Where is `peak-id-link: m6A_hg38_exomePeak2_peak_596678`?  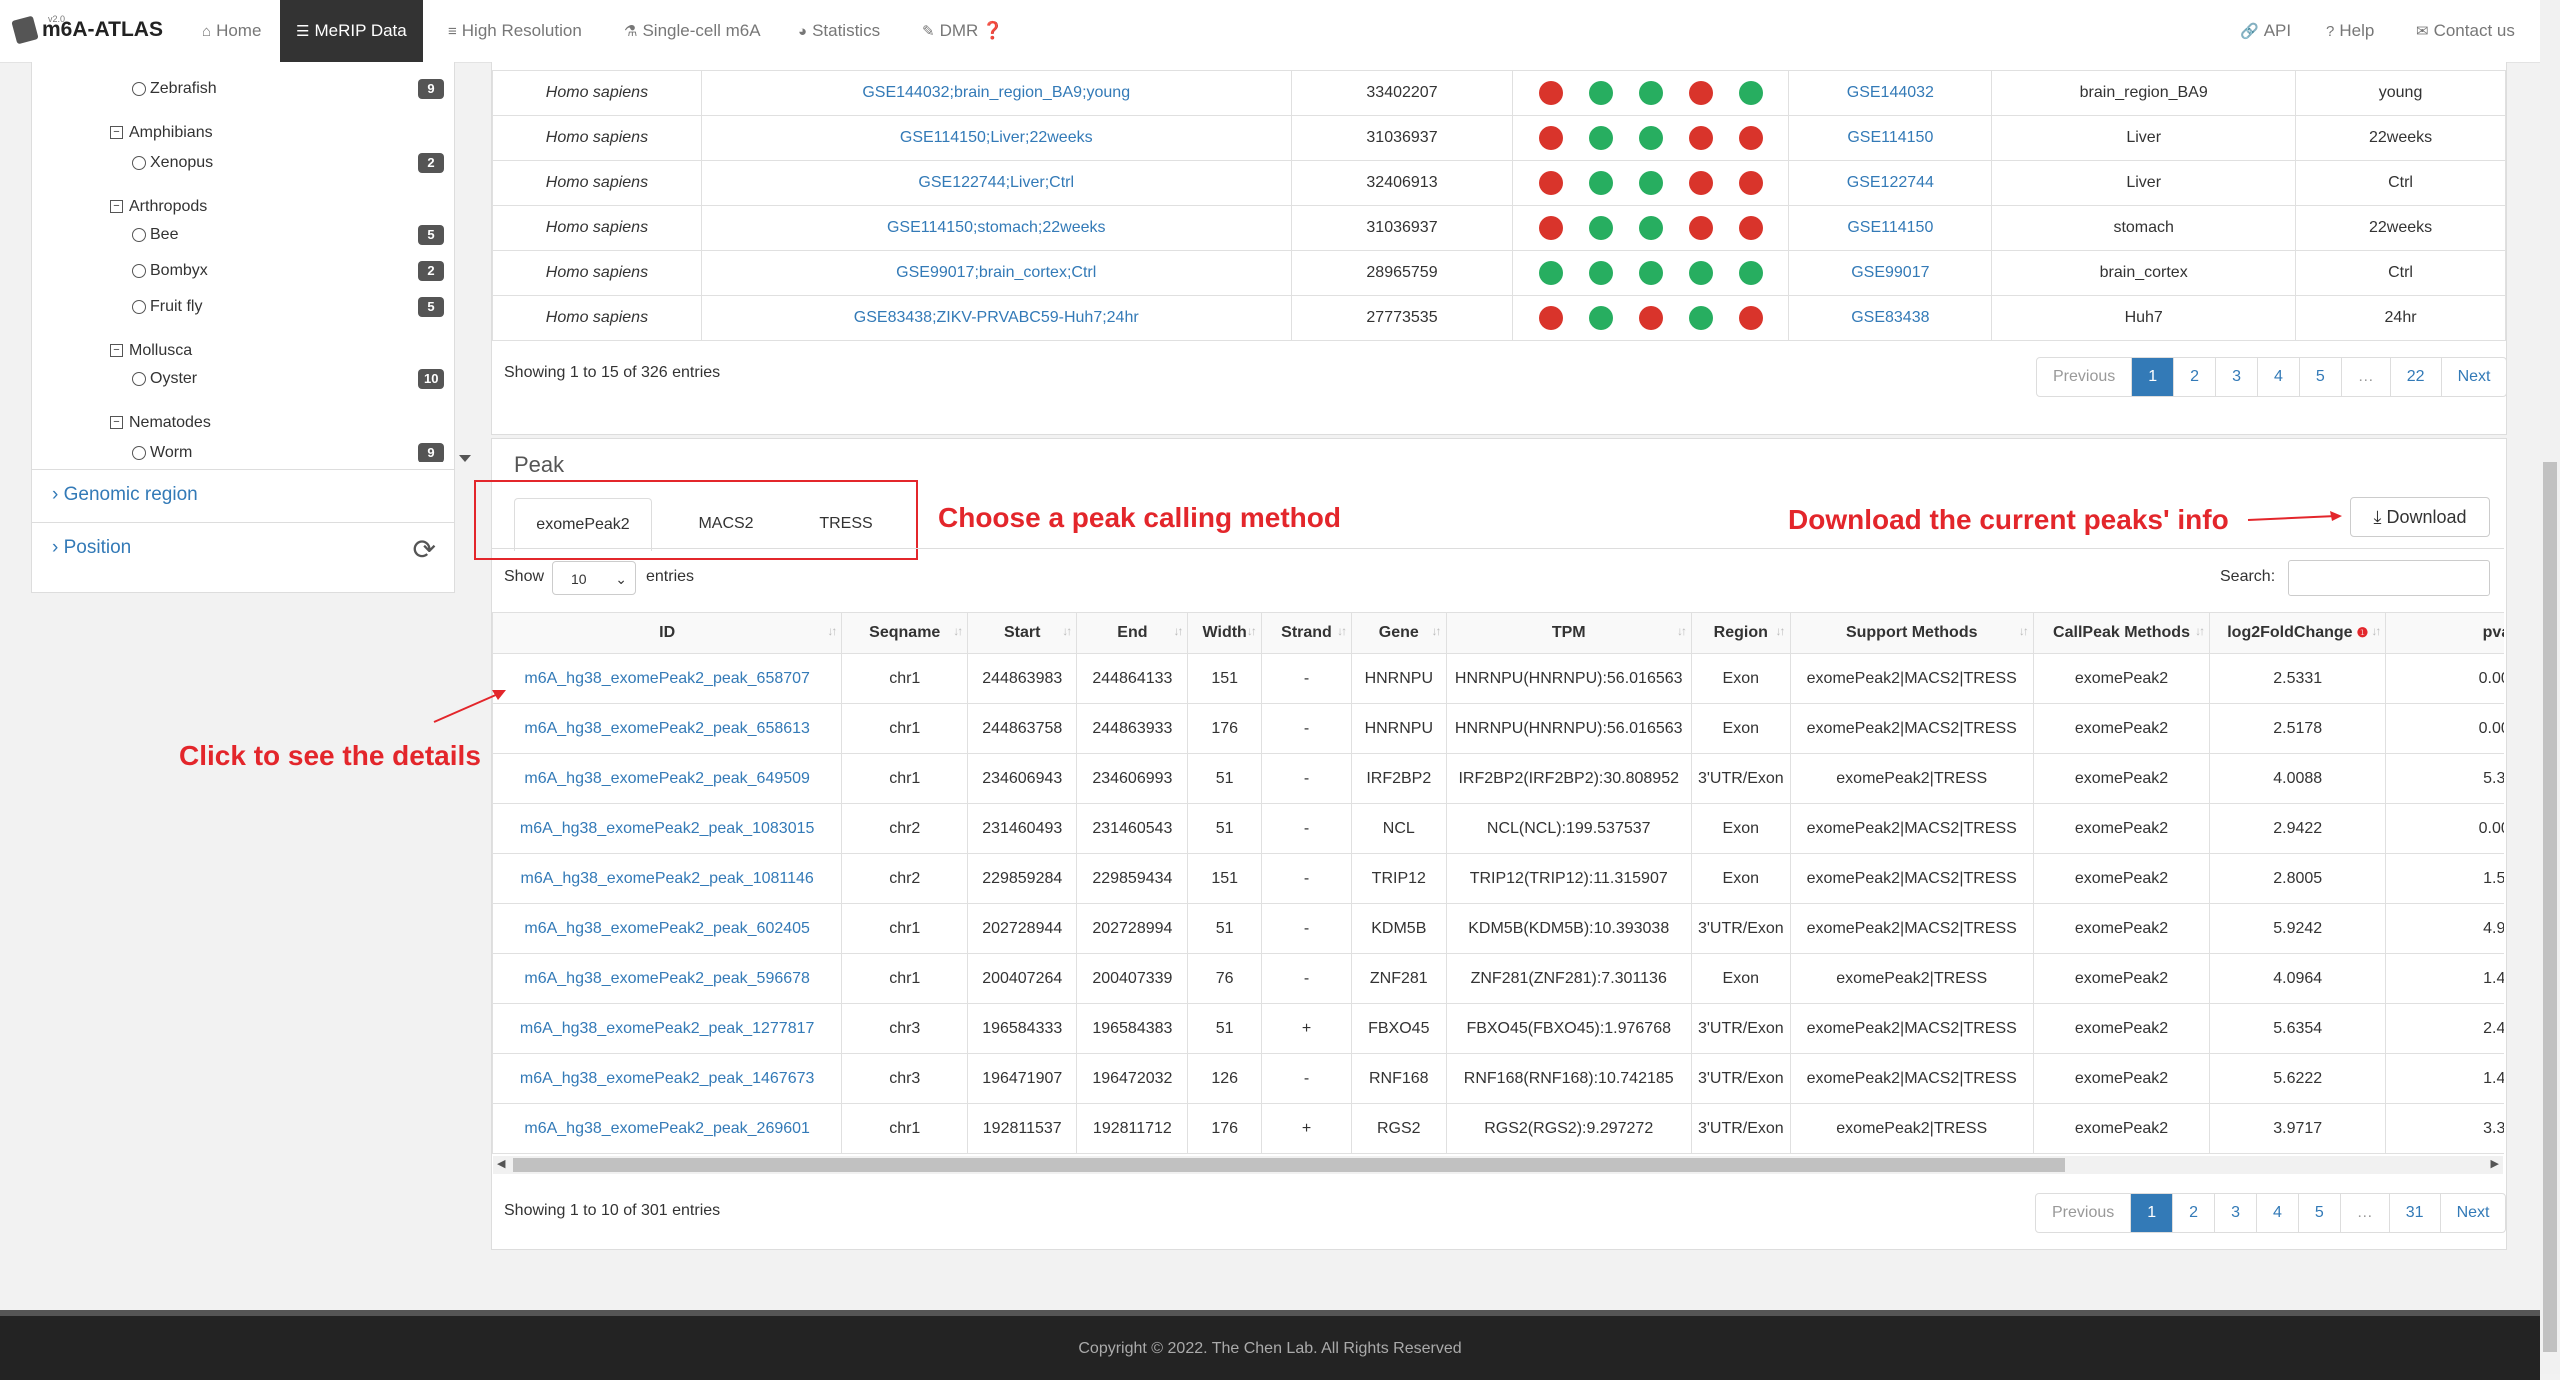
peak-id-link: m6A_hg38_exomePeak2_peak_596678 is located at coordinates (667, 978).